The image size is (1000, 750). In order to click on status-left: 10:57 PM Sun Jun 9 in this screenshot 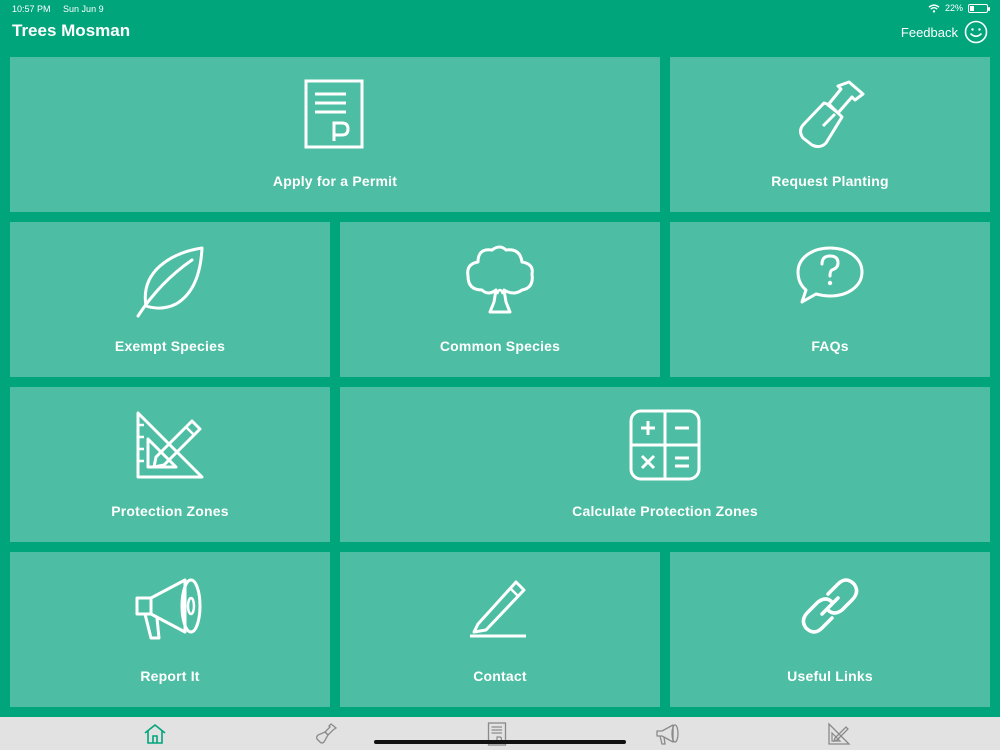, I will do `click(63, 9)`.